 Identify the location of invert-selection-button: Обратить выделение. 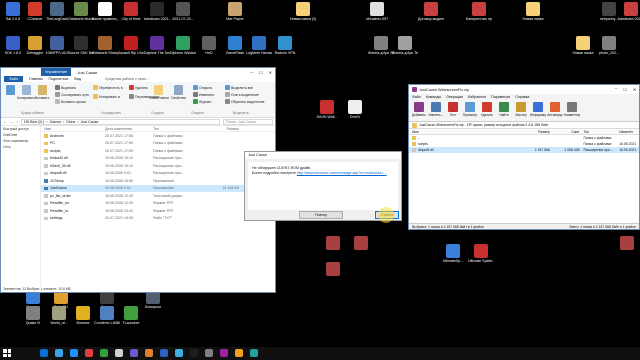
(245, 101).